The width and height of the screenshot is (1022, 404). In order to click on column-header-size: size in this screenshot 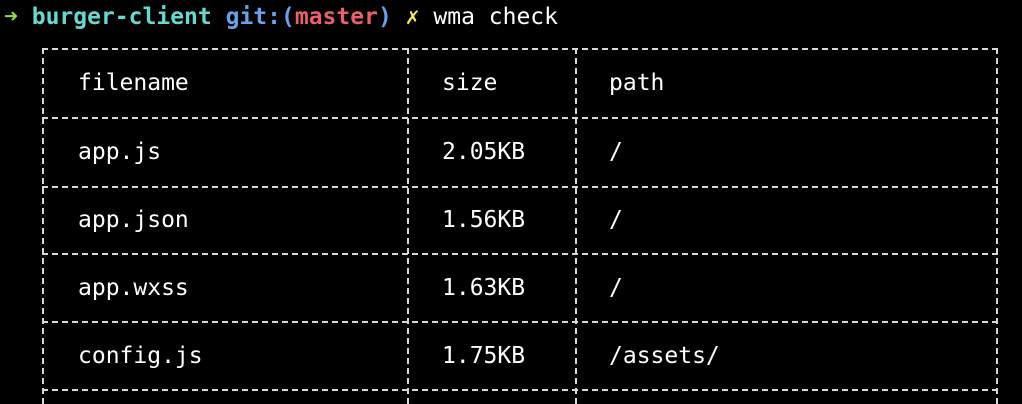, I will do `click(470, 83)`.